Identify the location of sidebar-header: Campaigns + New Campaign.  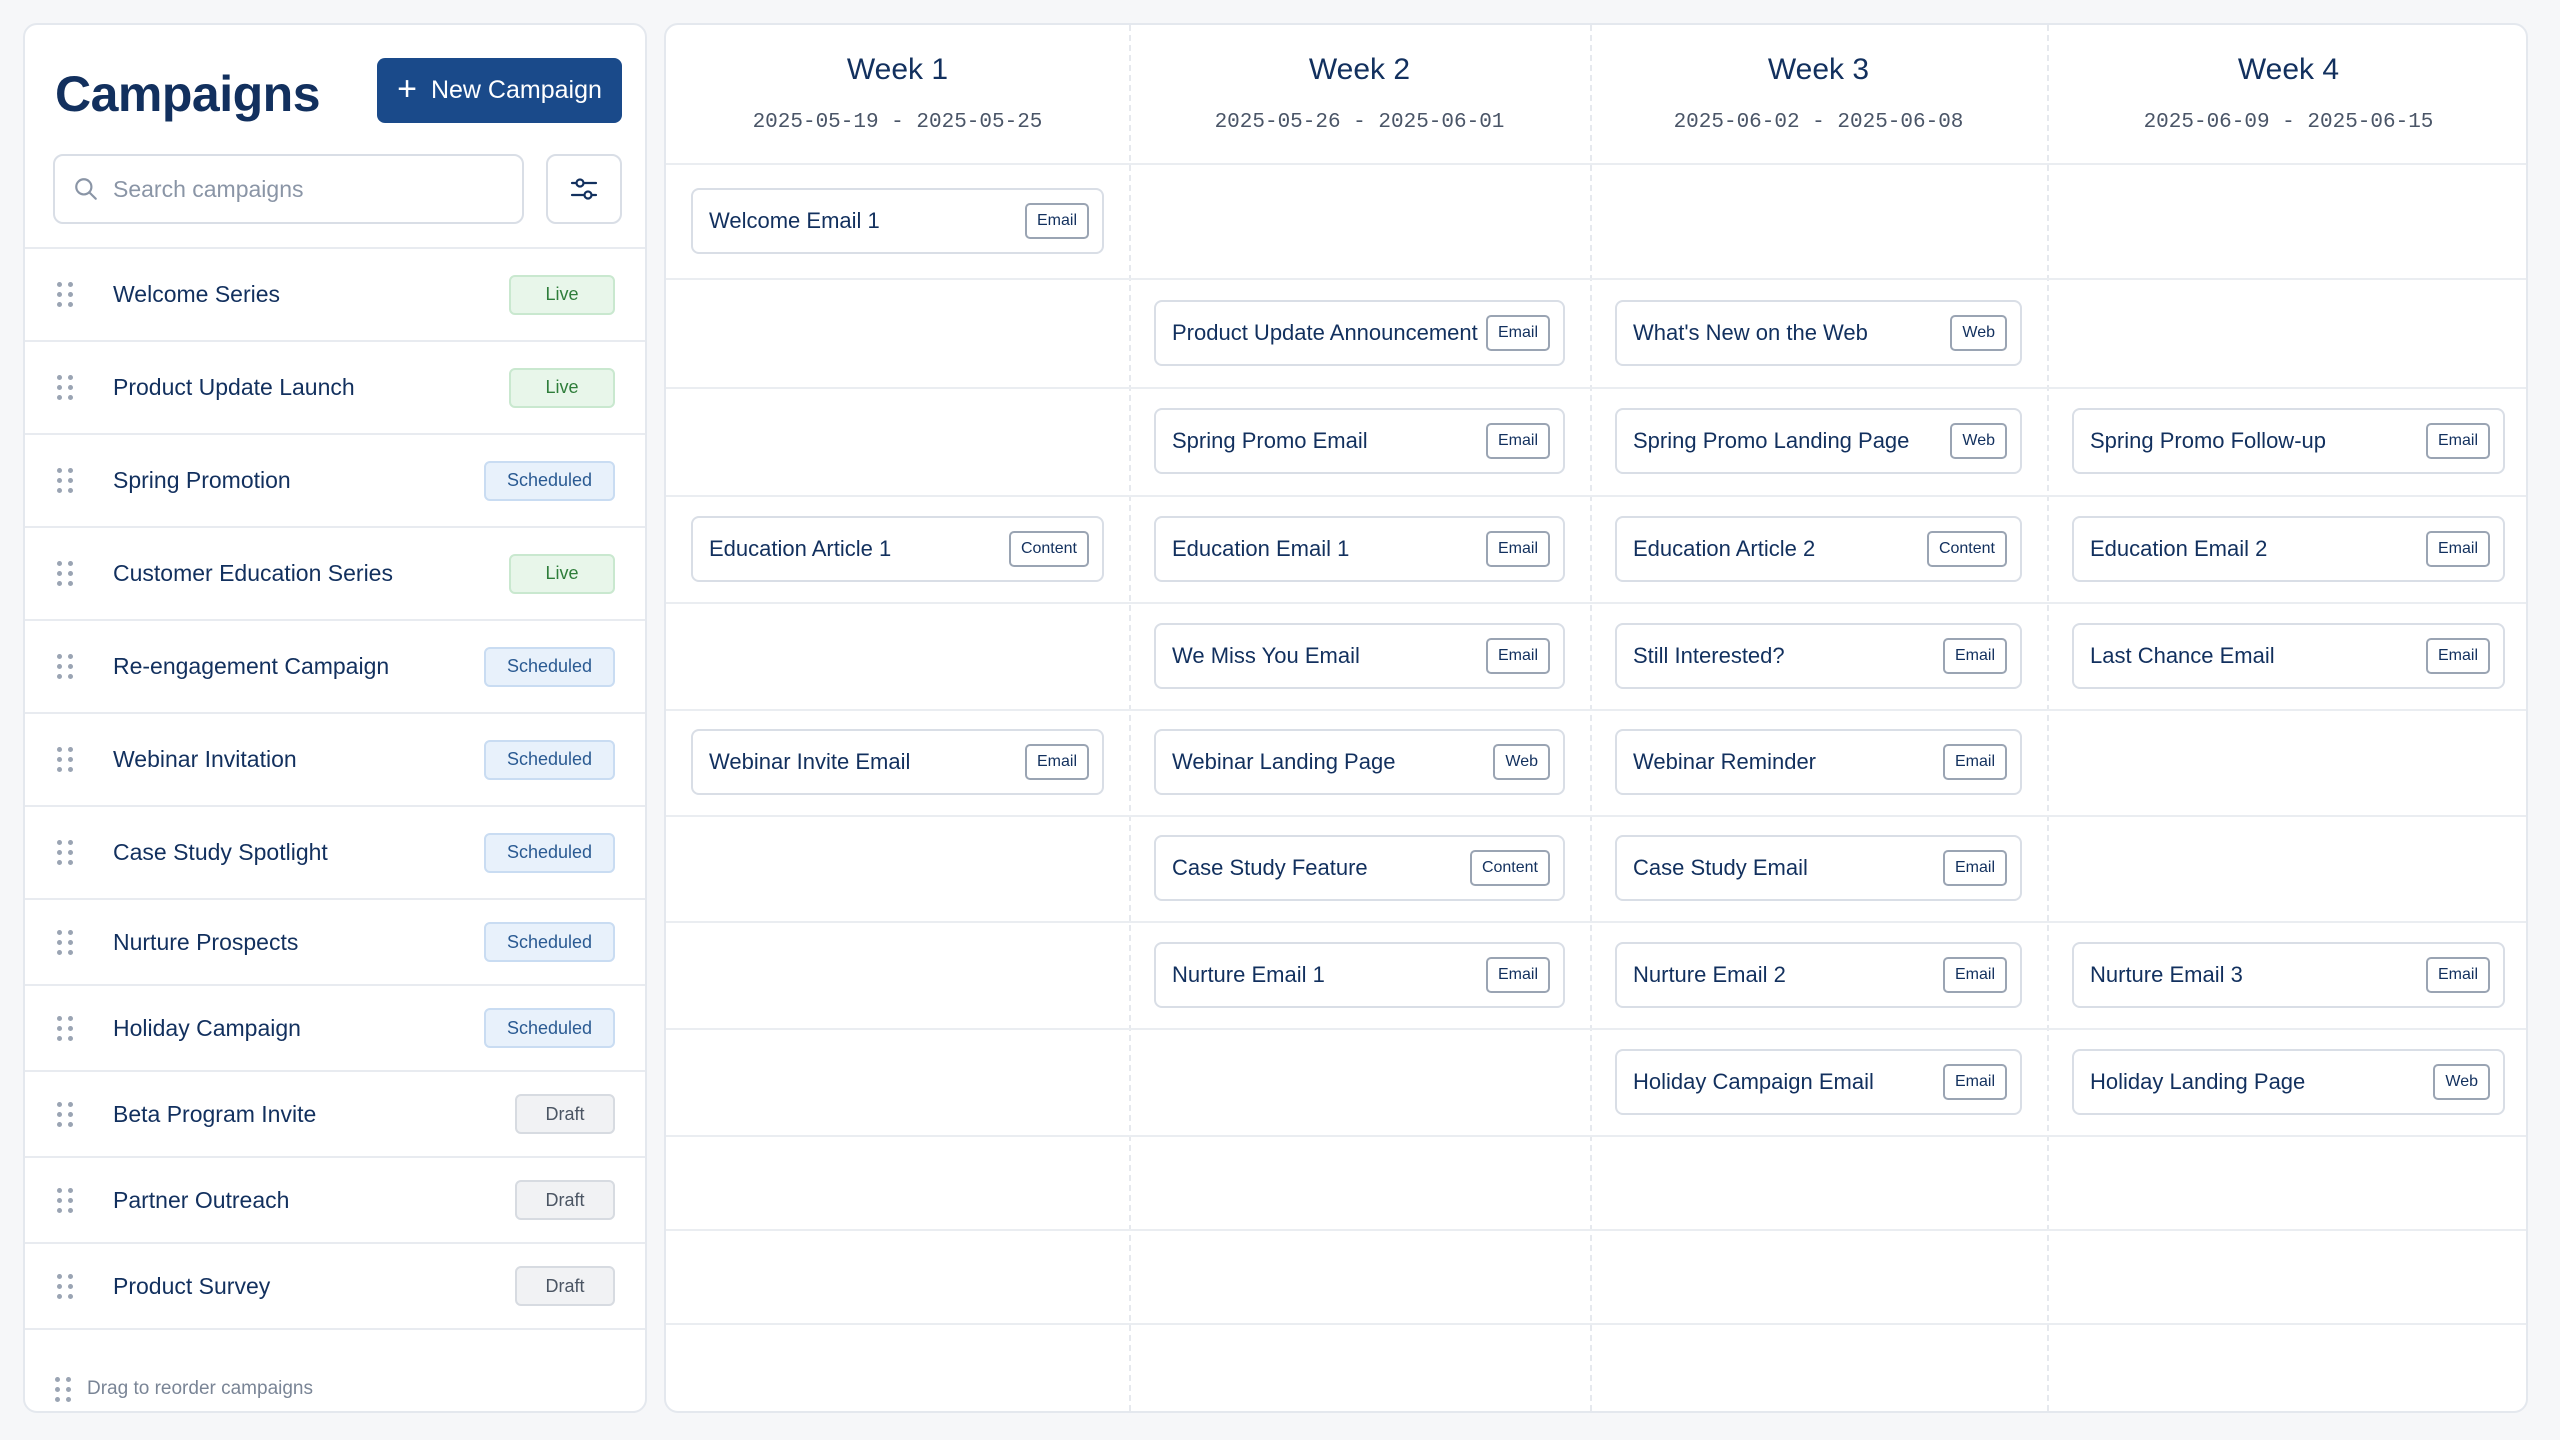
(335, 92).